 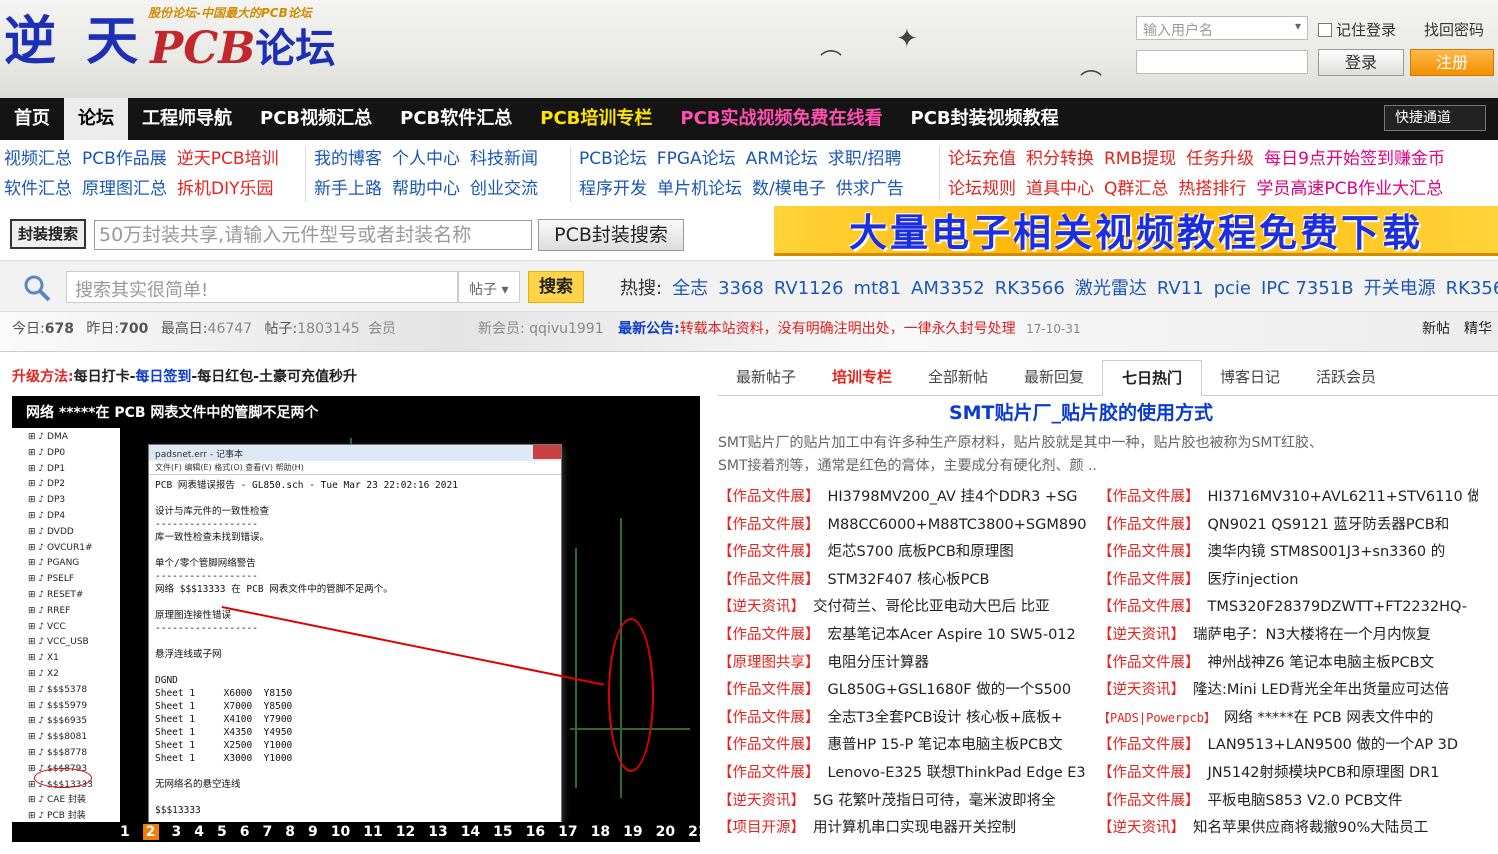 What do you see at coordinates (1288, 498) in the screenshot?
I see `thread-item: 【作品文件展】 HI3716MV310+AVL6211+STV6110 做` at bounding box center [1288, 498].